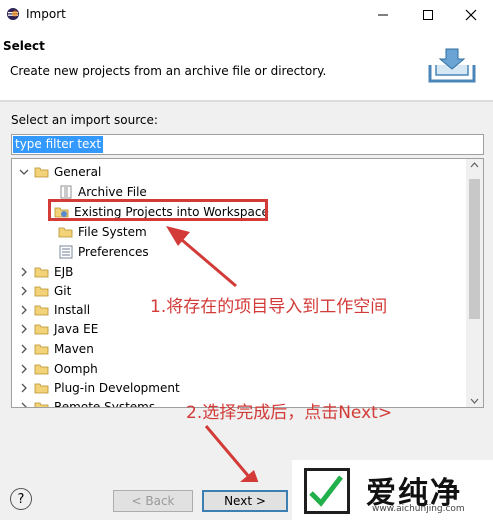 The image size is (493, 520). What do you see at coordinates (269, 307) in the screenshot?
I see `annotation-step1: 1.将存在的项目导入到工作空间` at bounding box center [269, 307].